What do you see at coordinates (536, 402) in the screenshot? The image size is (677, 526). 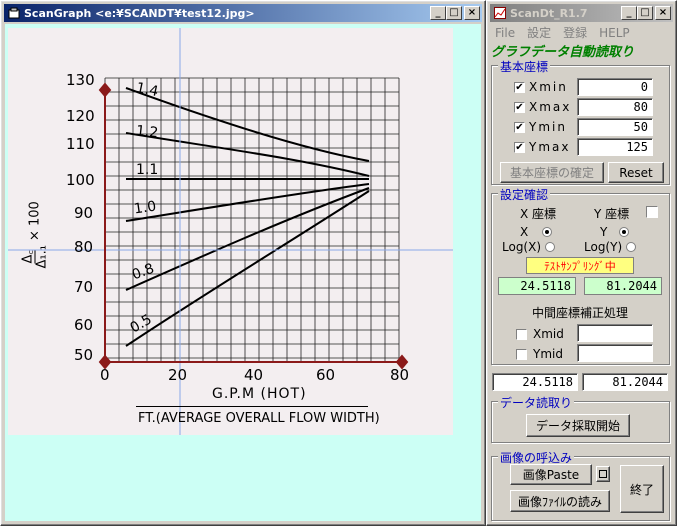 I see `group-label: データ読取り` at bounding box center [536, 402].